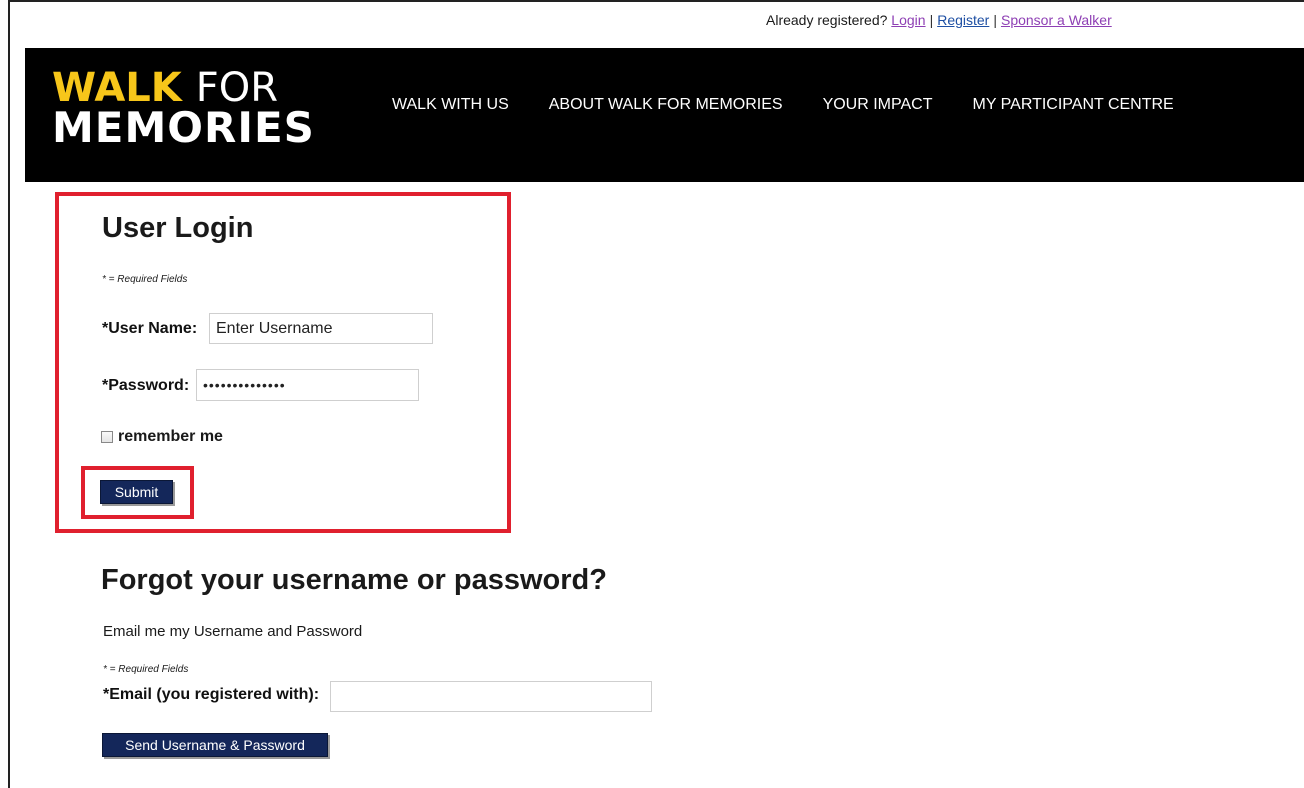 The height and width of the screenshot is (788, 1304). What do you see at coordinates (1056, 20) in the screenshot?
I see `sponsor-walker-link: Sponsor a Walker` at bounding box center [1056, 20].